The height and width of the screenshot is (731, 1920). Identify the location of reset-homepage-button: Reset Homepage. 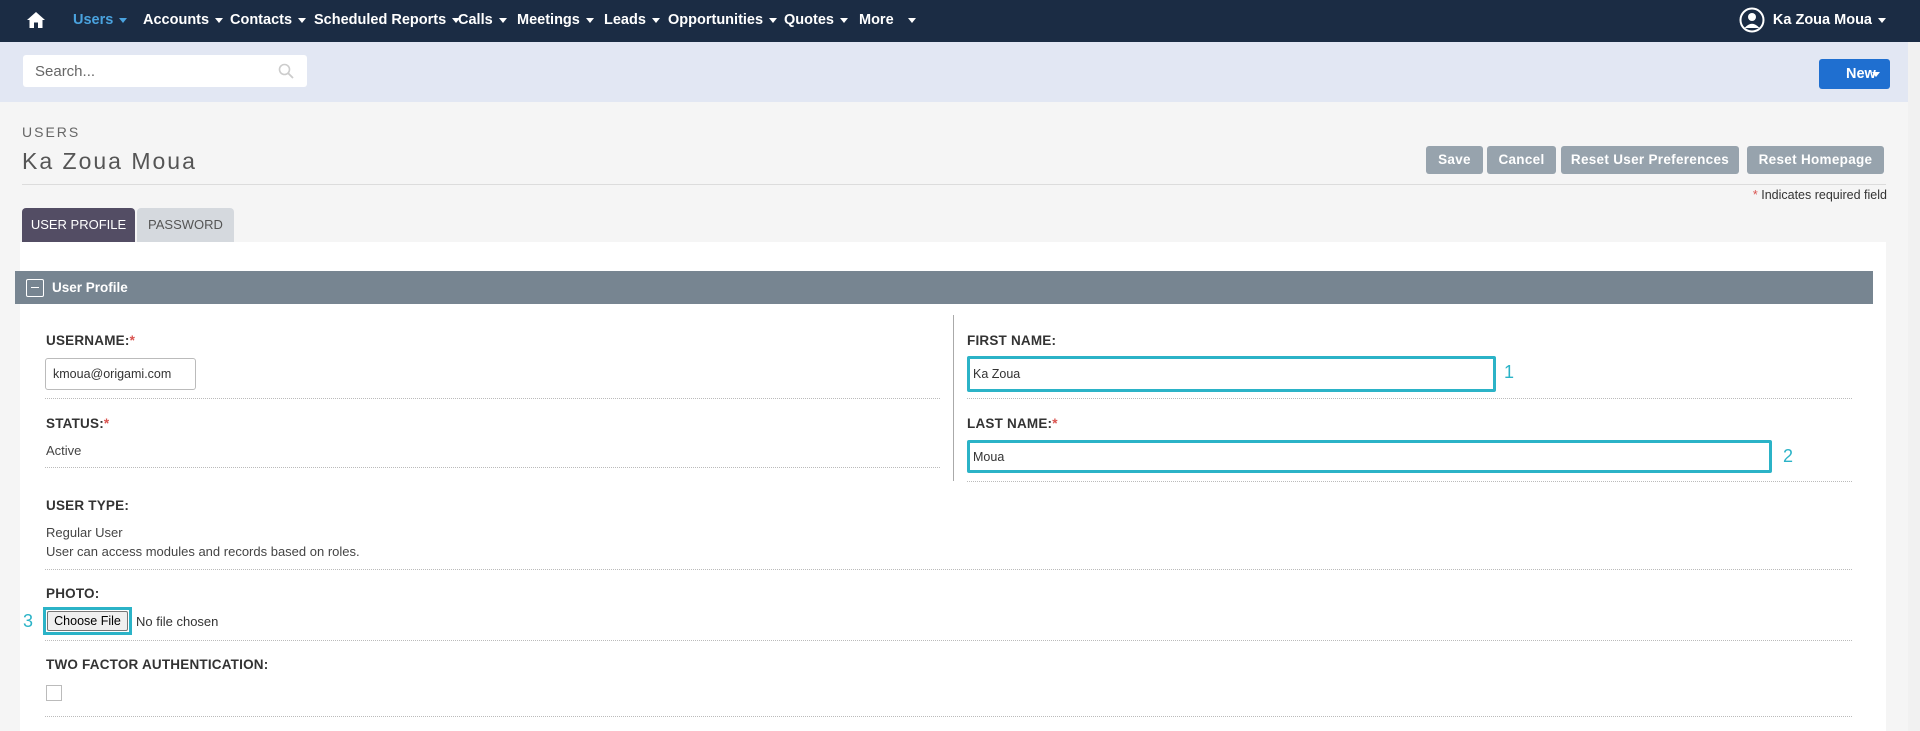
(1815, 160).